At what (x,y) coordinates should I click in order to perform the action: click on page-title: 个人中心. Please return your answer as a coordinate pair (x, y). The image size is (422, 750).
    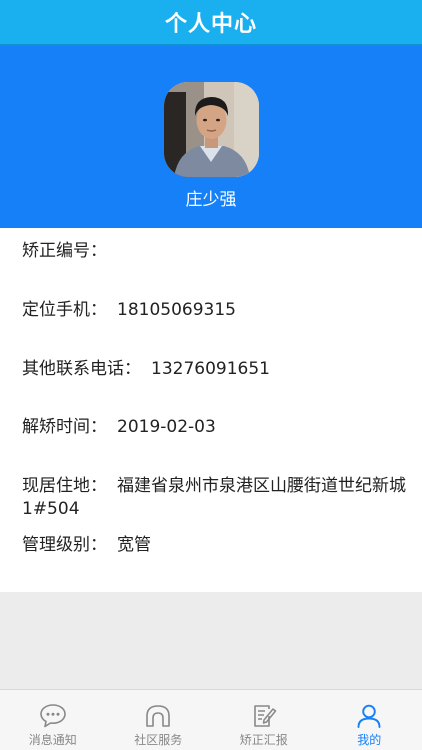
    Looking at the image, I should click on (210, 24).